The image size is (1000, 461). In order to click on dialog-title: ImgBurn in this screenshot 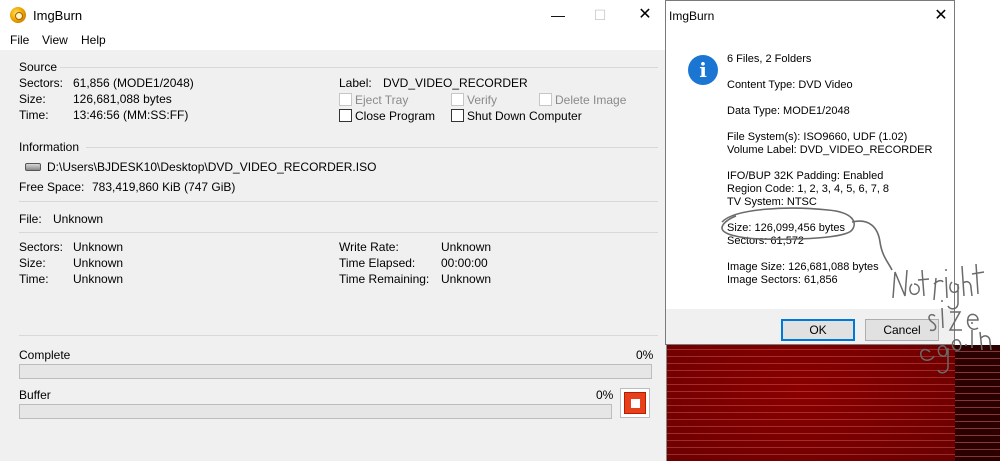, I will do `click(692, 16)`.